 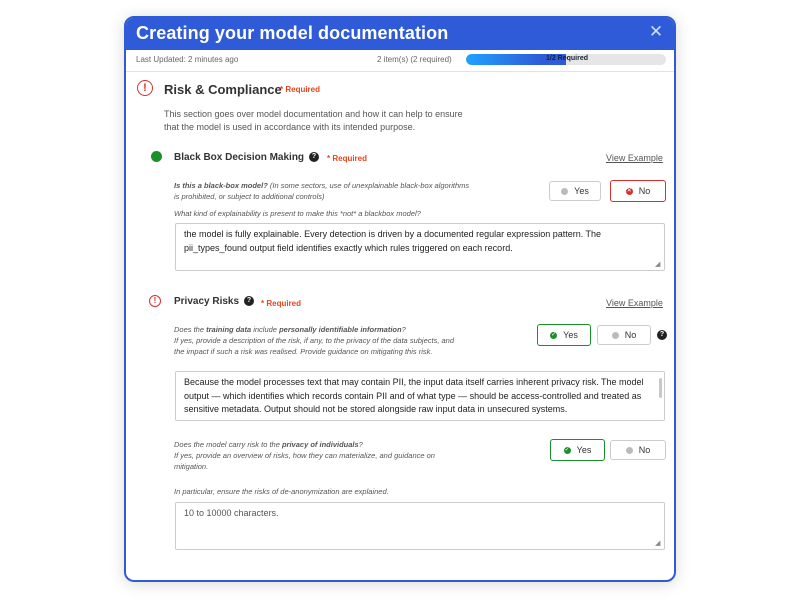 What do you see at coordinates (644, 450) in the screenshot?
I see `privacy-q2-no-label: No` at bounding box center [644, 450].